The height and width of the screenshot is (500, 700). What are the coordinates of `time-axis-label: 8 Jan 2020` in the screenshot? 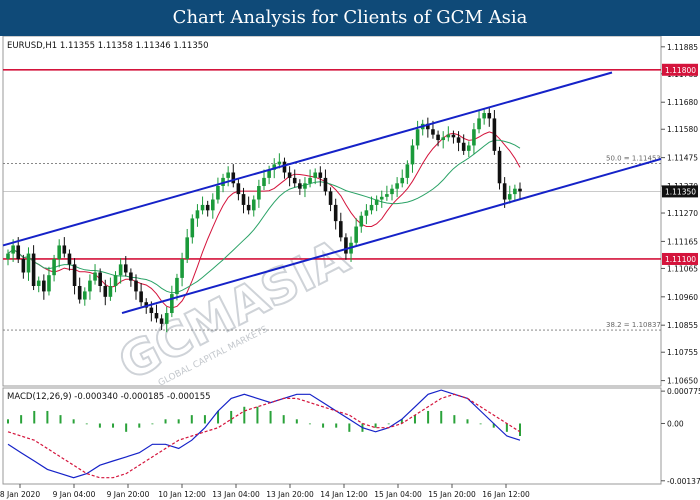 It's located at (20, 494).